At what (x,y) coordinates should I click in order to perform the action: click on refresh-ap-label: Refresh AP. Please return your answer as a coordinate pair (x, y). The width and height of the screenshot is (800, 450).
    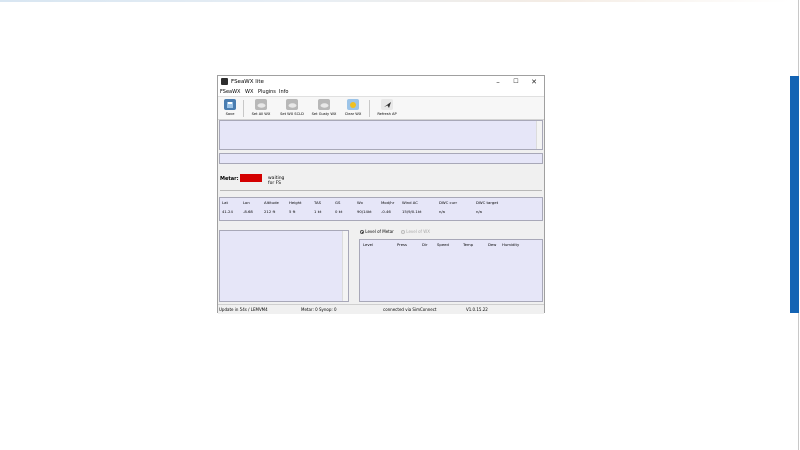
    Looking at the image, I should click on (387, 114).